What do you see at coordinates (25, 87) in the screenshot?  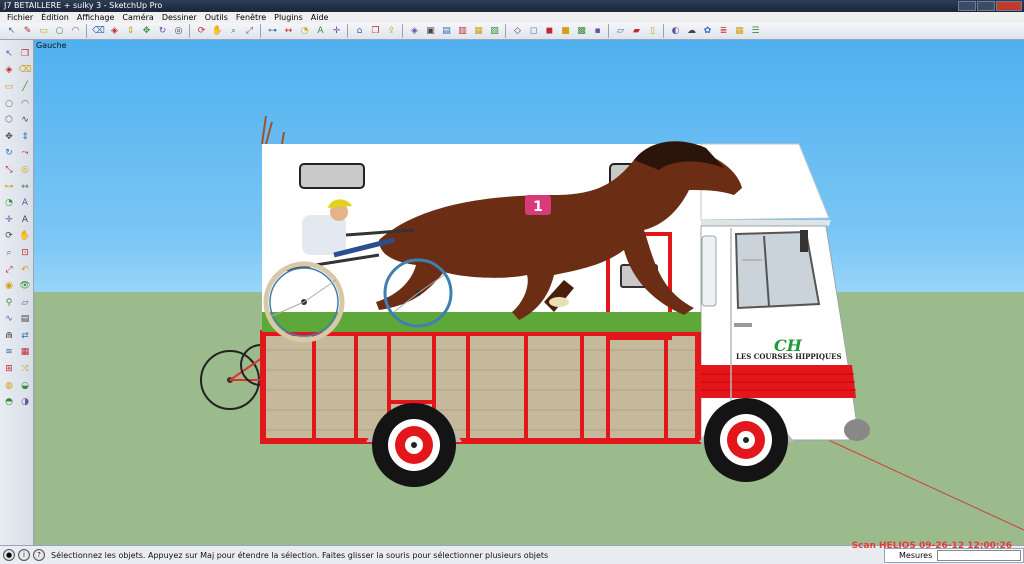 I see `line-icon: ╱` at bounding box center [25, 87].